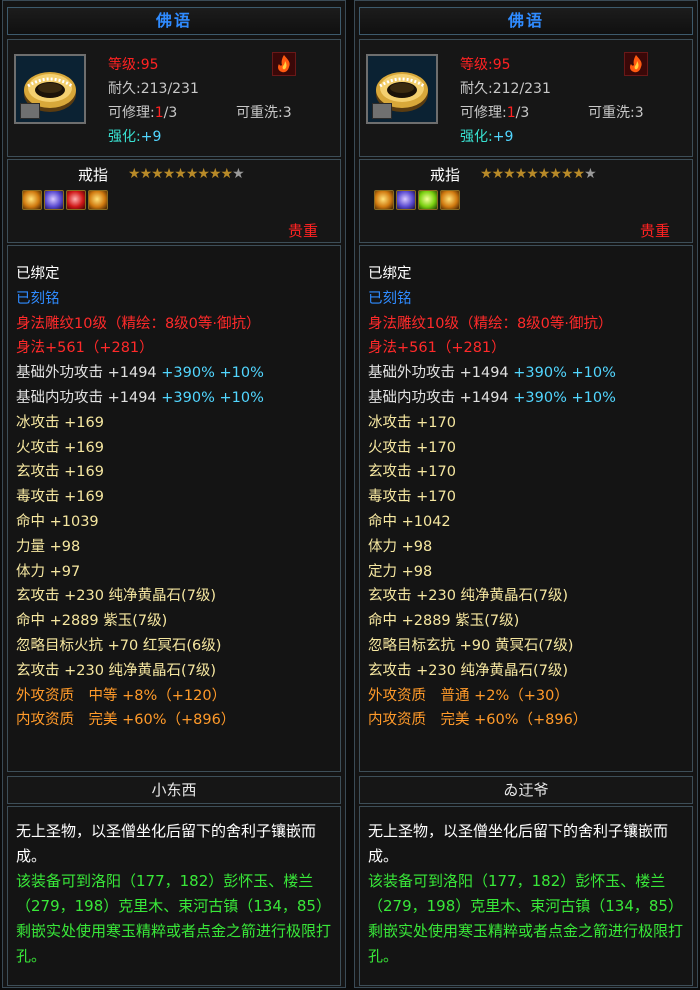  I want to click on stat-line: 玄攻击 +170, so click(412, 472).